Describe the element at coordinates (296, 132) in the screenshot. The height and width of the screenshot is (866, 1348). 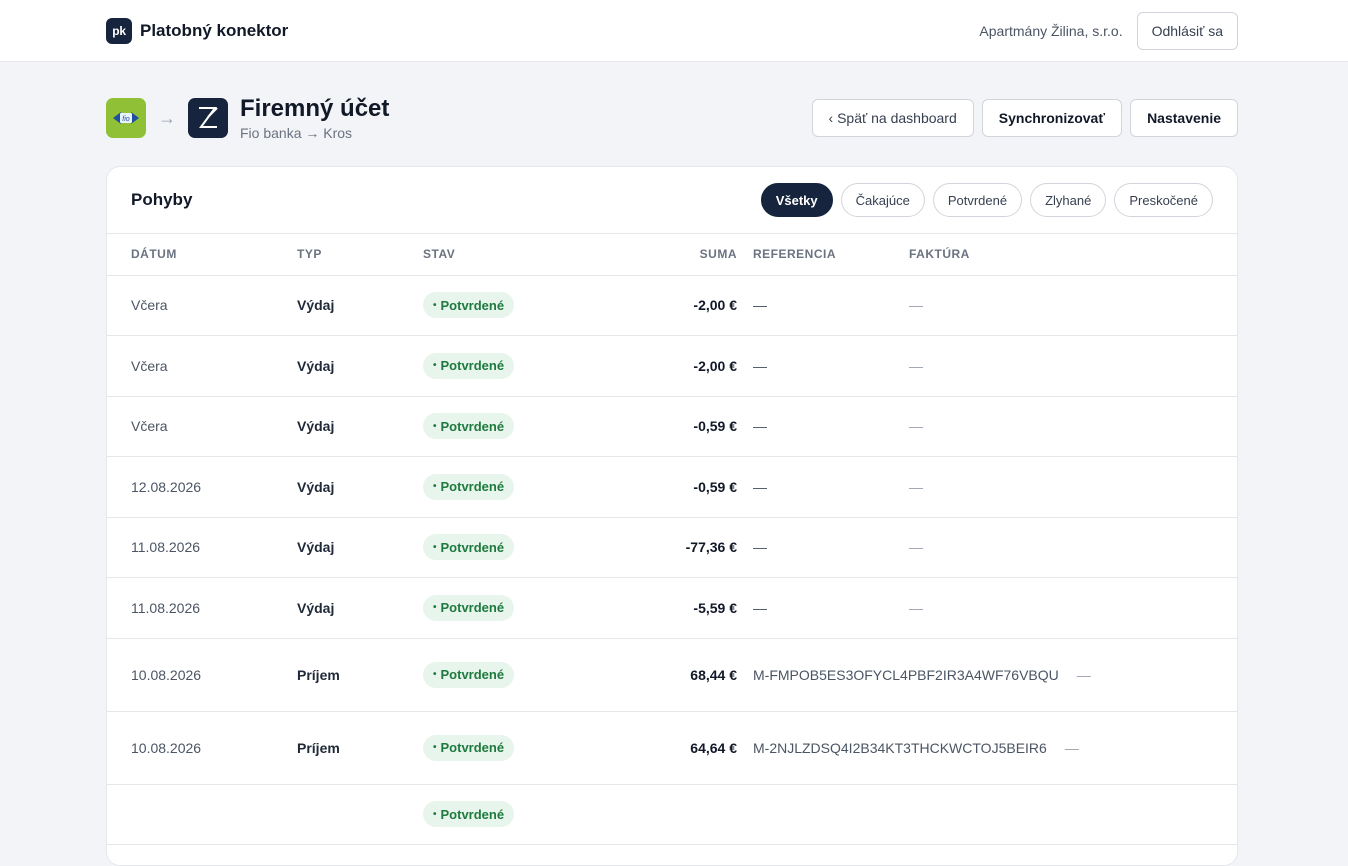
I see `page-subtitle: Fio banka → Kros` at that location.